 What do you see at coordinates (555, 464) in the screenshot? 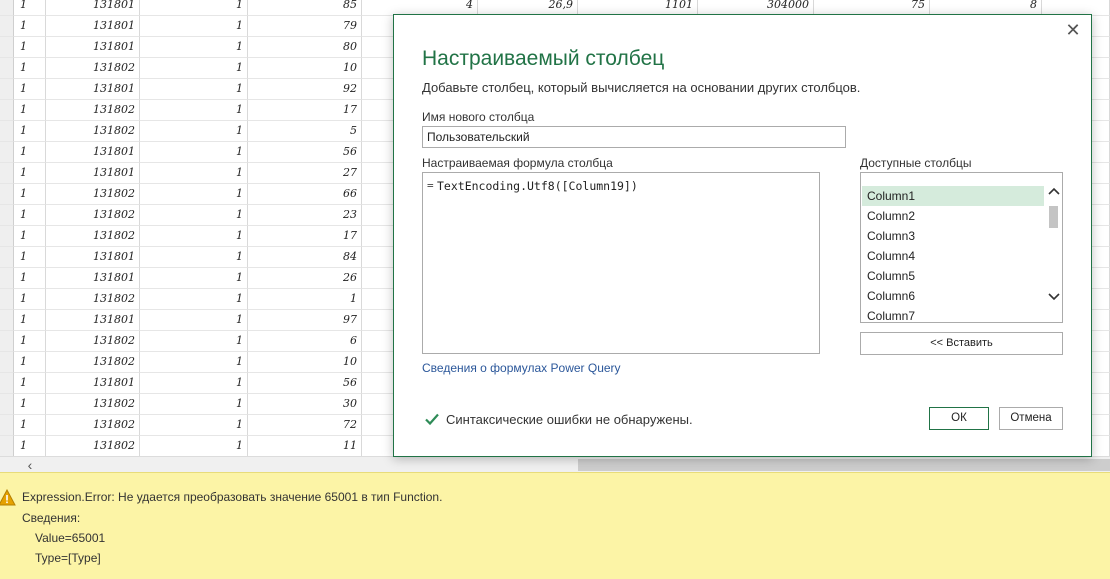
I see `horizontal-scrollbar: ‹` at bounding box center [555, 464].